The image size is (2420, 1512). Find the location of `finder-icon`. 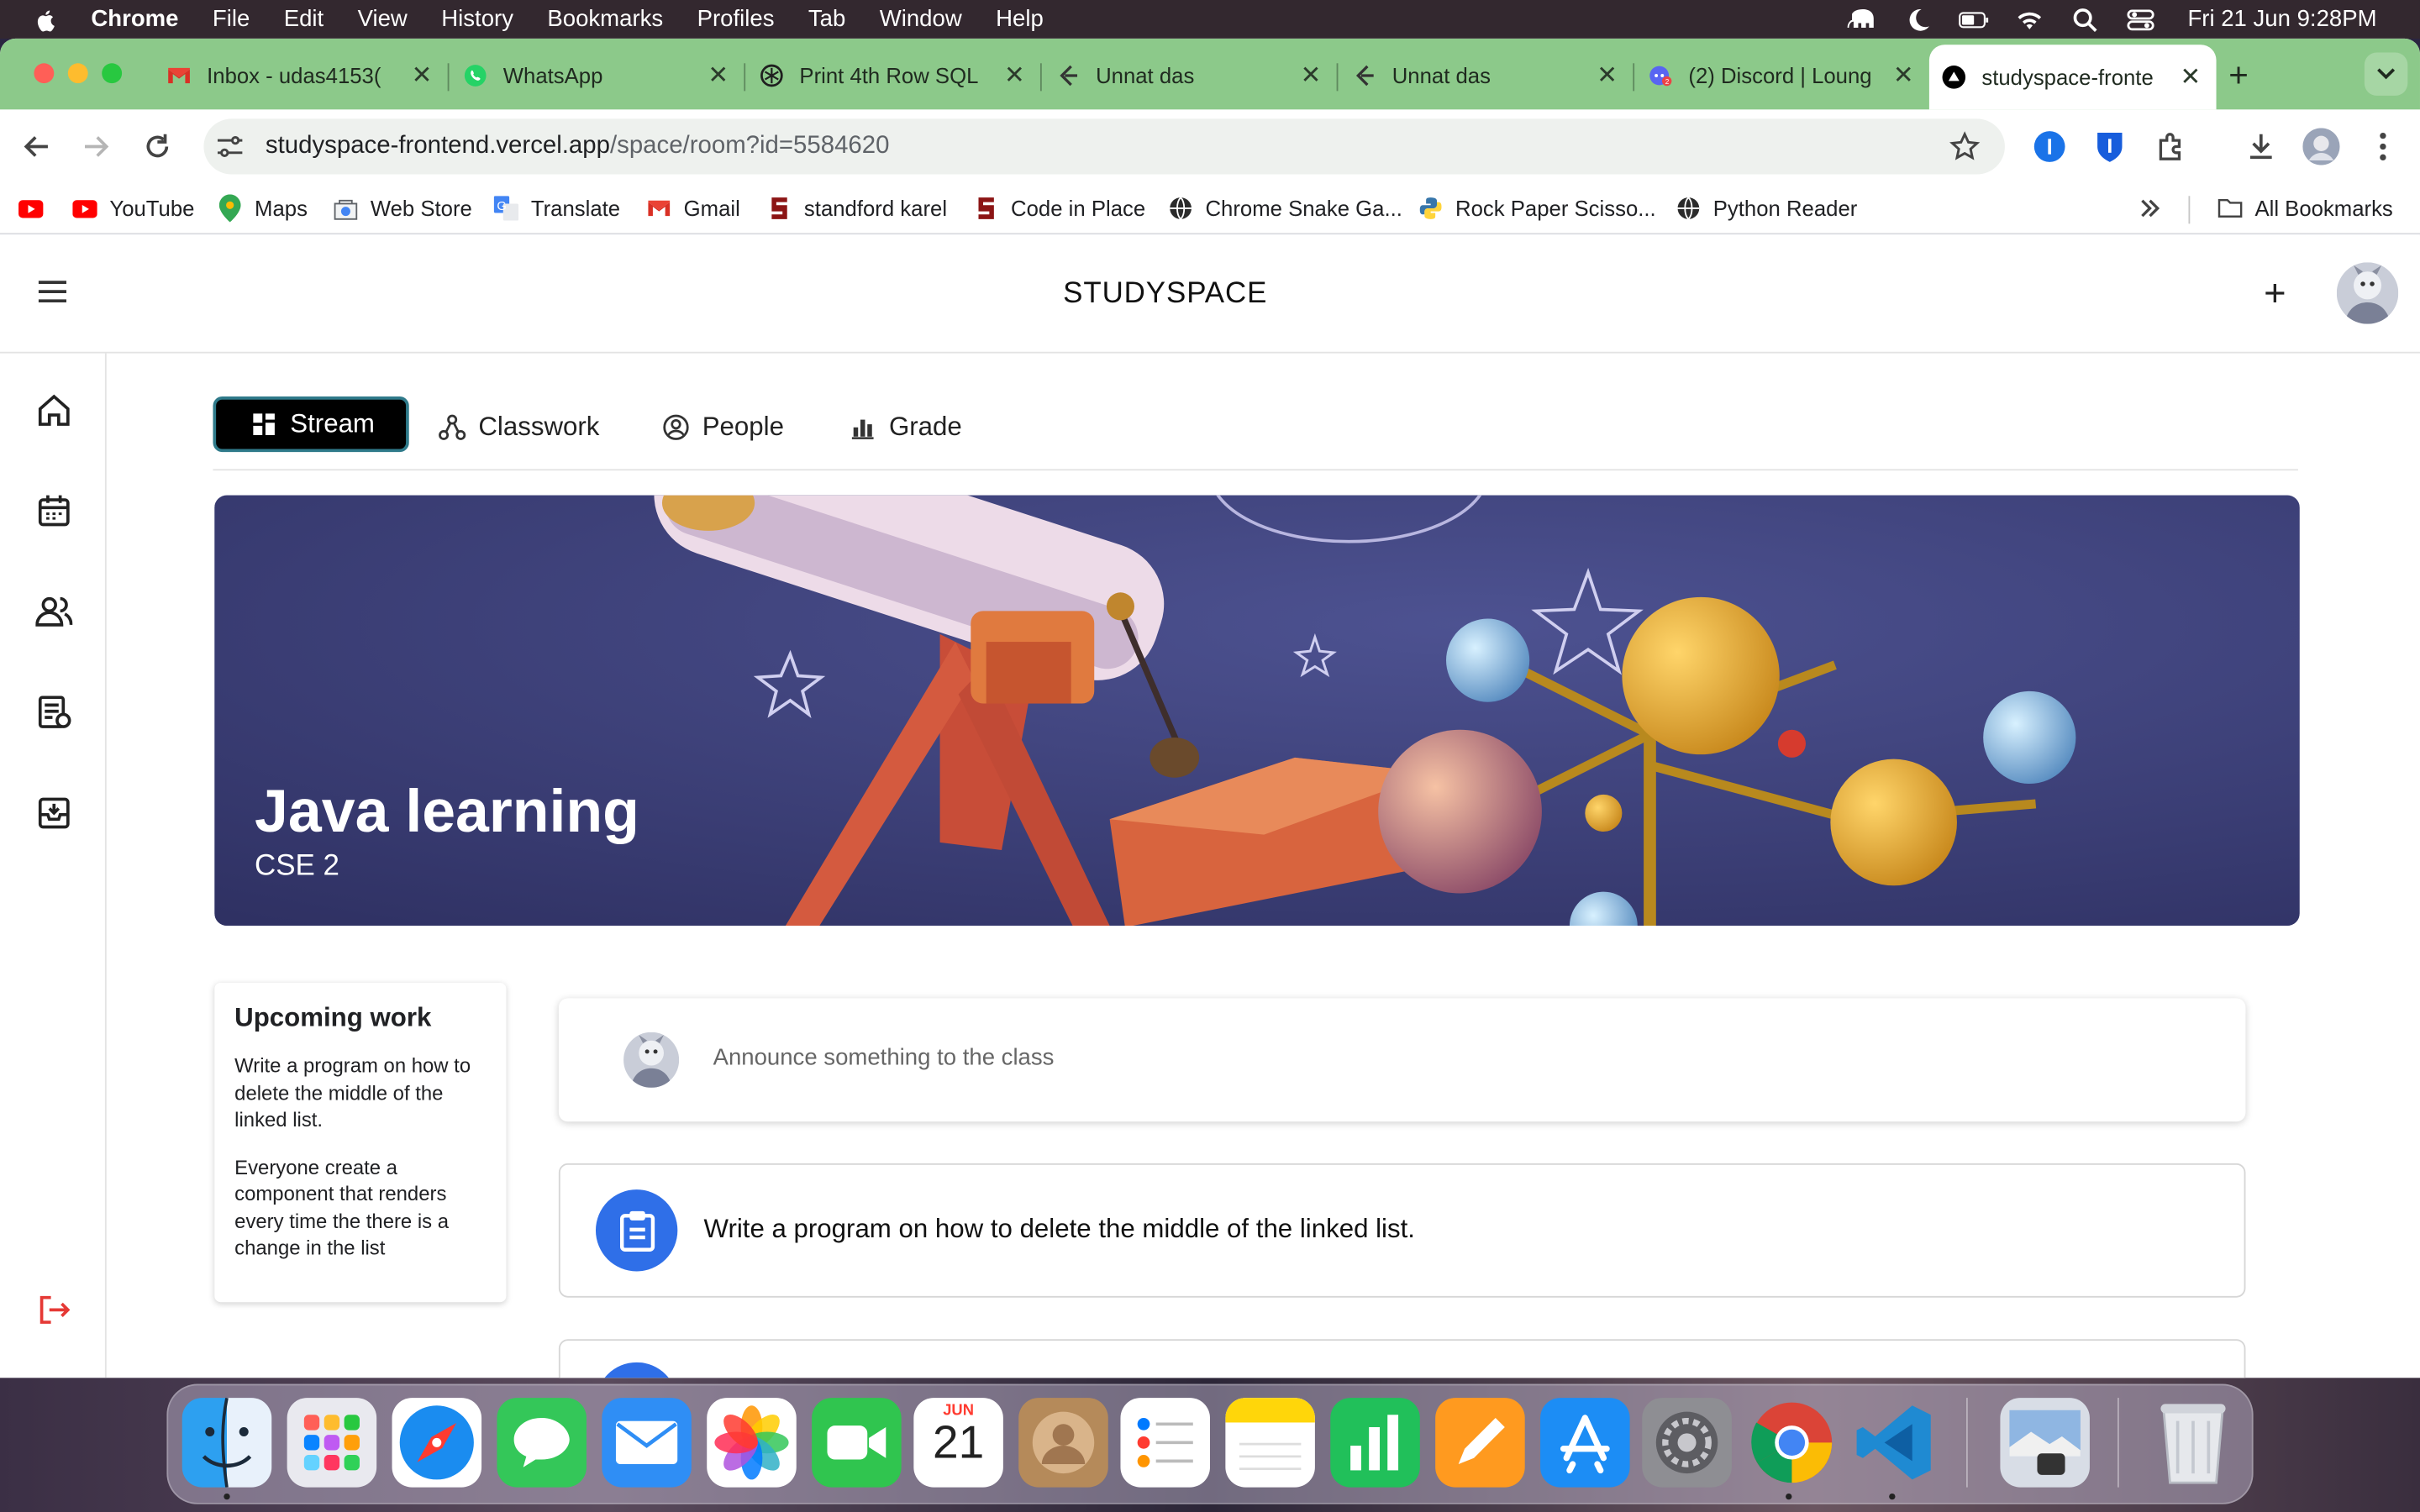

finder-icon is located at coordinates (227, 1443).